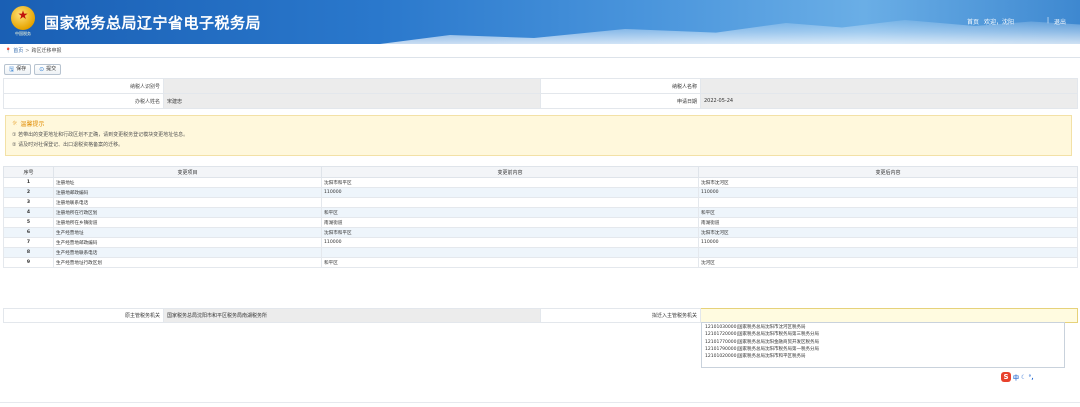  I want to click on table-spacer, so click(541, 274).